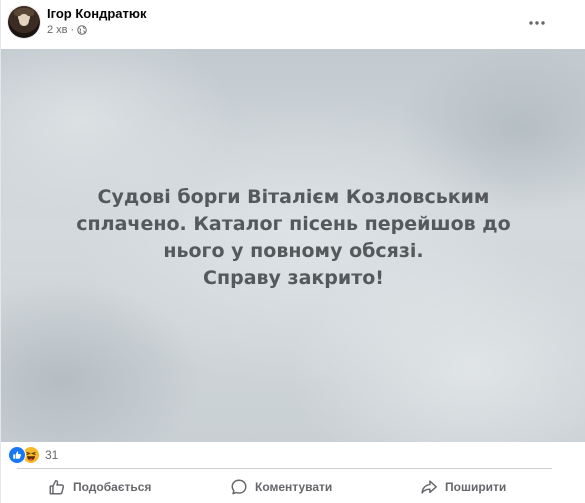  I want to click on reactions-summary: 31, so click(33, 455).